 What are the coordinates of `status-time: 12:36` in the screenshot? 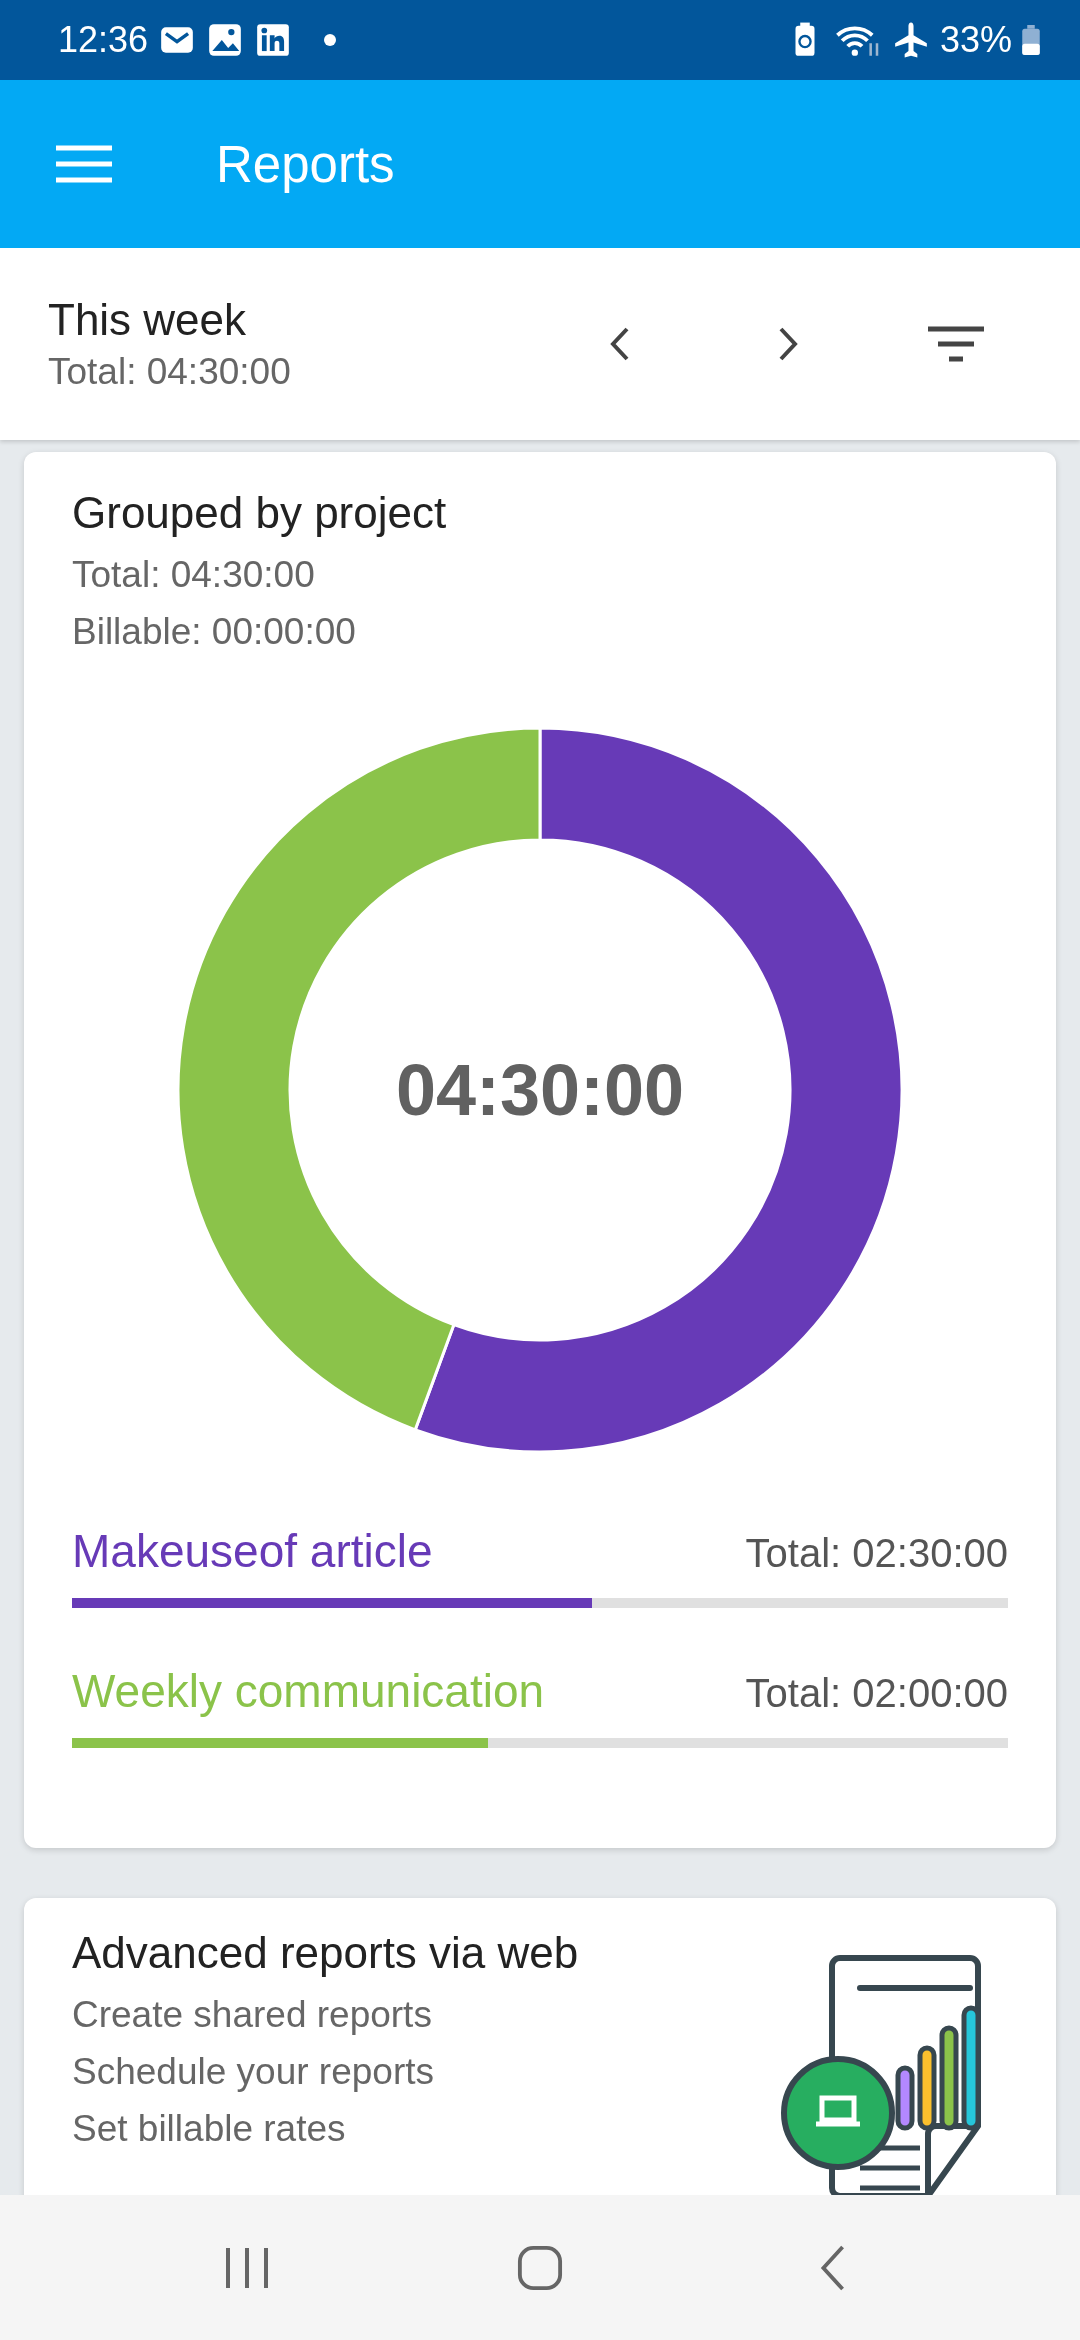 It's located at (103, 40).